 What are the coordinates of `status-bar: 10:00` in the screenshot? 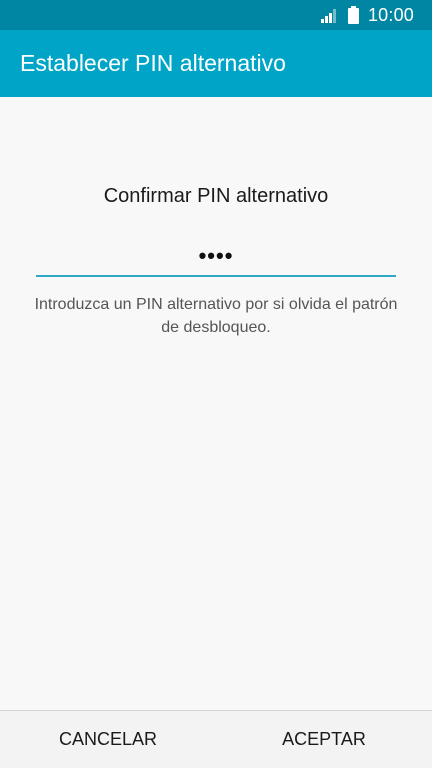 It's located at (216, 15).